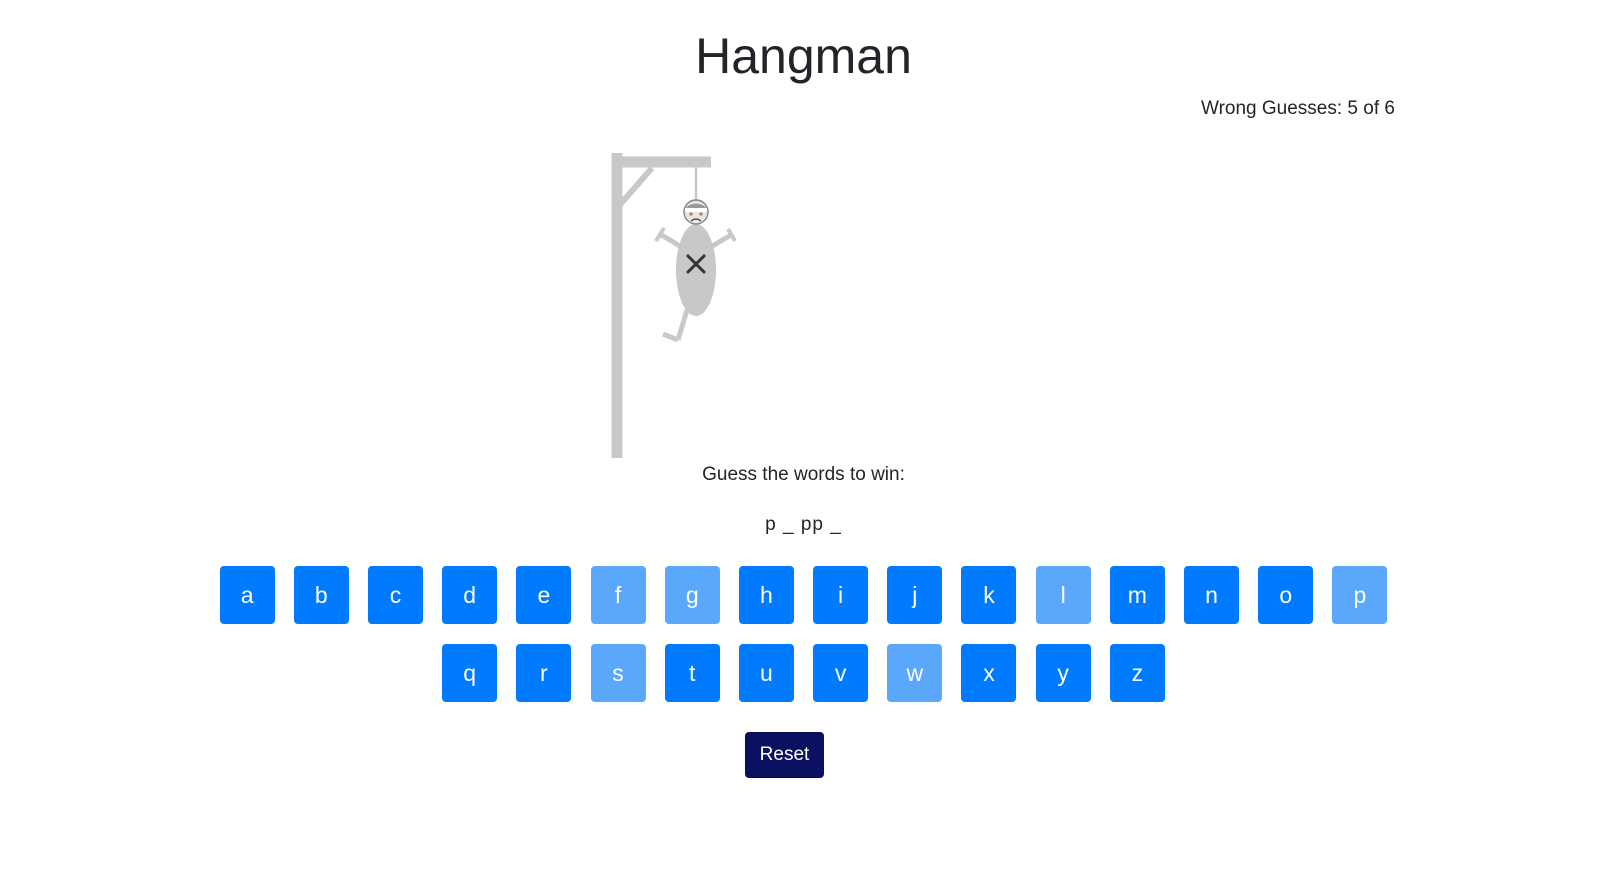 This screenshot has width=1607, height=891. What do you see at coordinates (670, 337) in the screenshot?
I see `hangman-foot` at bounding box center [670, 337].